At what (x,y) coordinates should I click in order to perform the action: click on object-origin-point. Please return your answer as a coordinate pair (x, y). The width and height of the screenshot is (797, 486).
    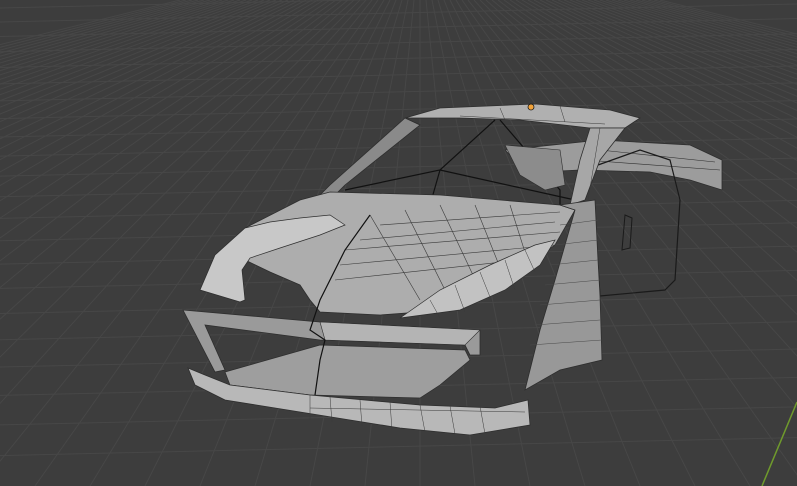
    Looking at the image, I should click on (531, 107).